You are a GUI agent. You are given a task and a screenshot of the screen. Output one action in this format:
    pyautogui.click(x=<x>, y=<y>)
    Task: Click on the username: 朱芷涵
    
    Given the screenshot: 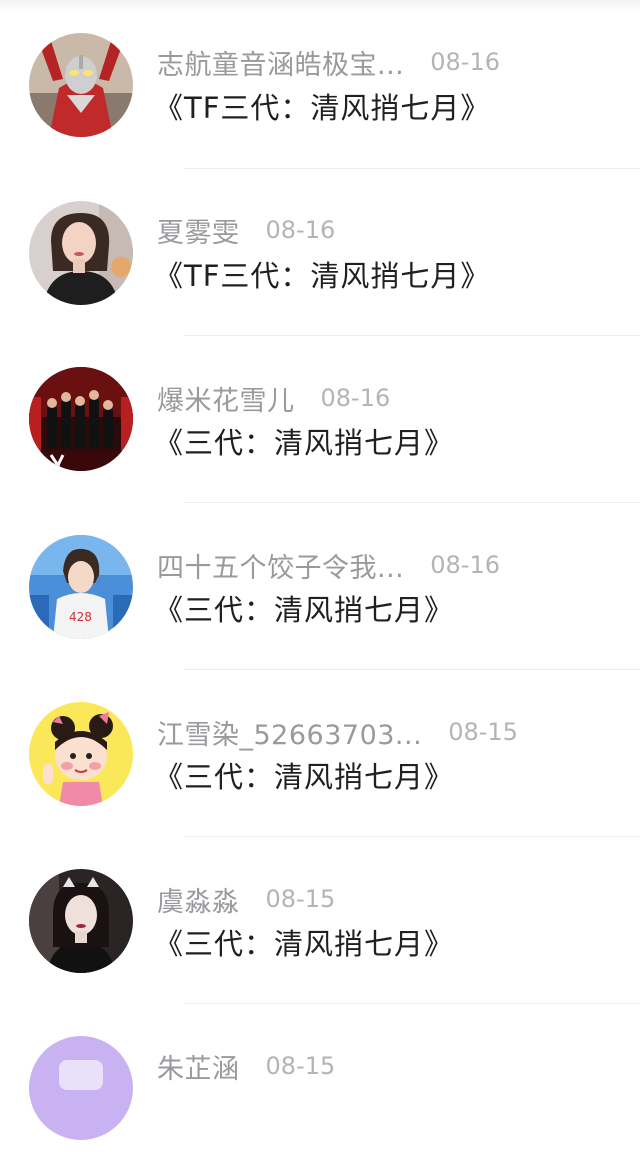 What is the action you would take?
    pyautogui.click(x=198, y=1066)
    